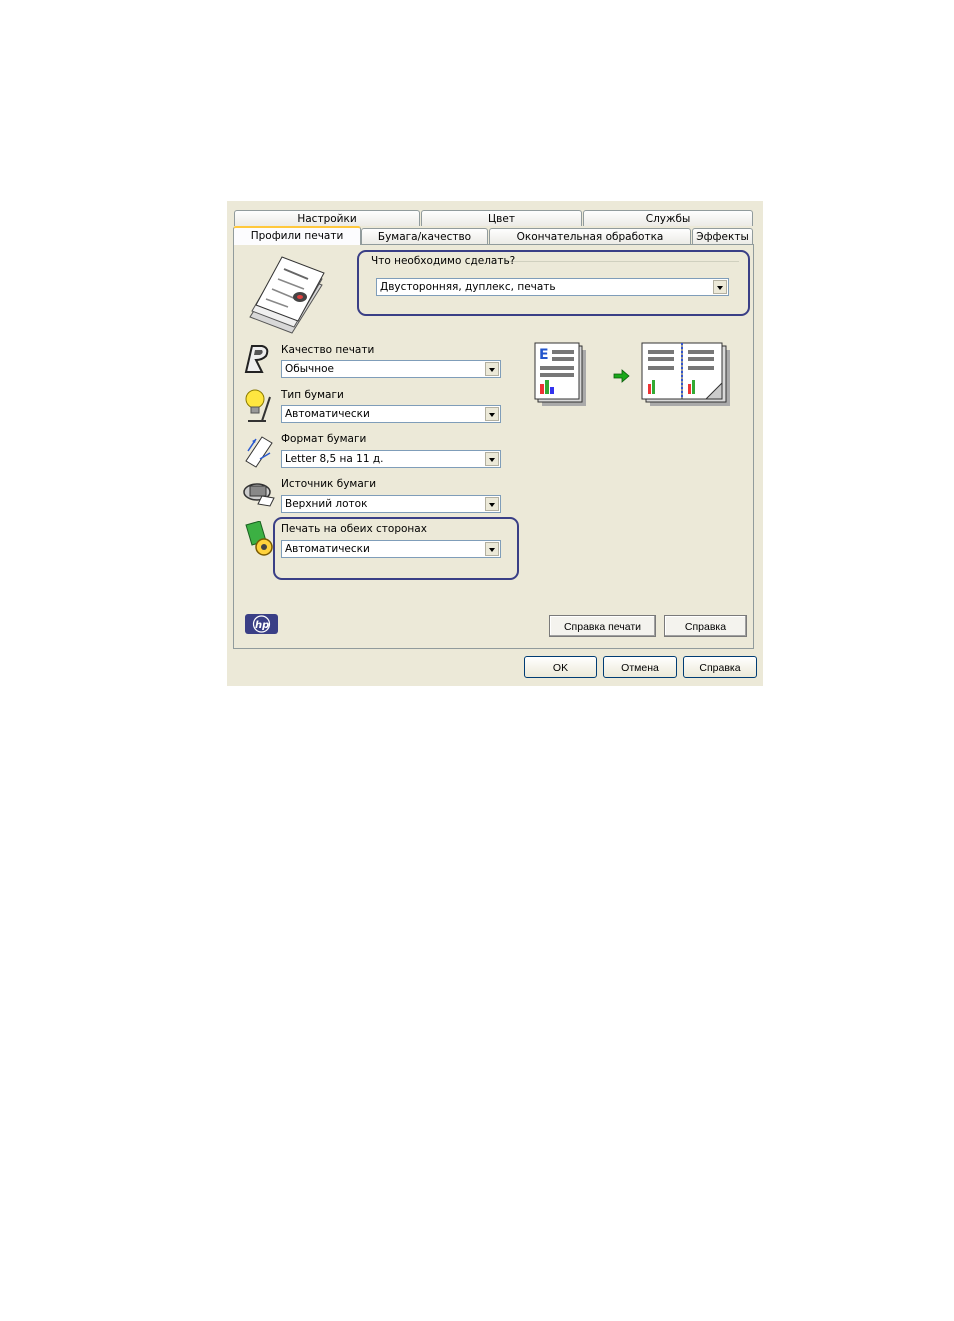 This screenshot has width=954, height=1321. I want to click on paper-type-value: Автоматически, so click(327, 414).